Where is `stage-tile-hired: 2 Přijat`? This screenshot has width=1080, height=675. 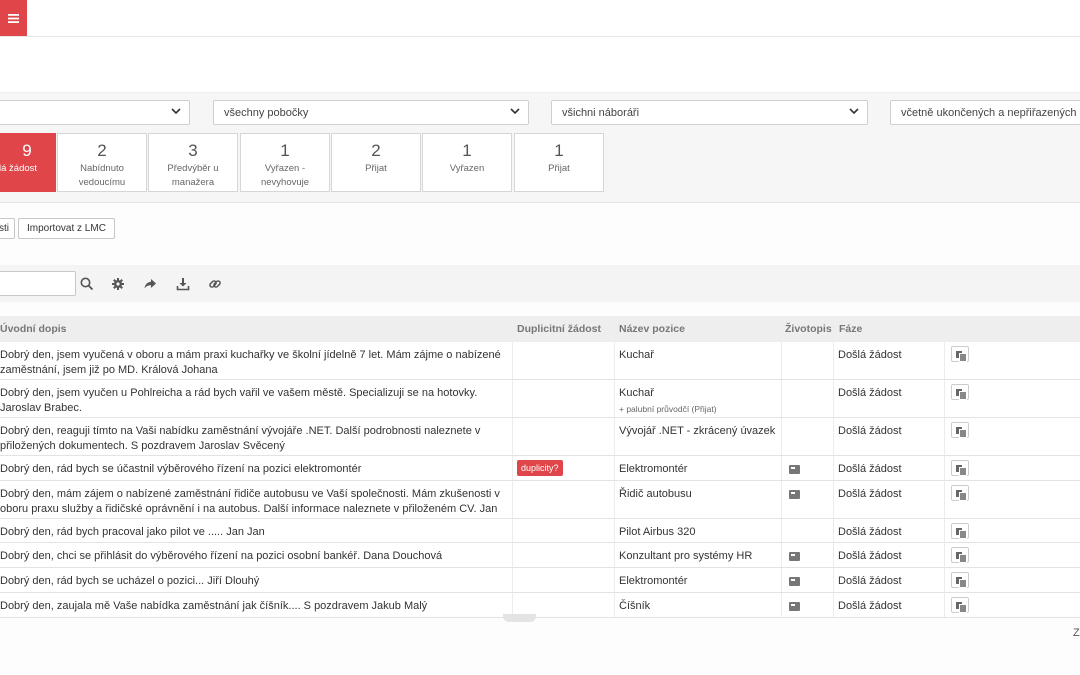 stage-tile-hired: 2 Přijat is located at coordinates (376, 162).